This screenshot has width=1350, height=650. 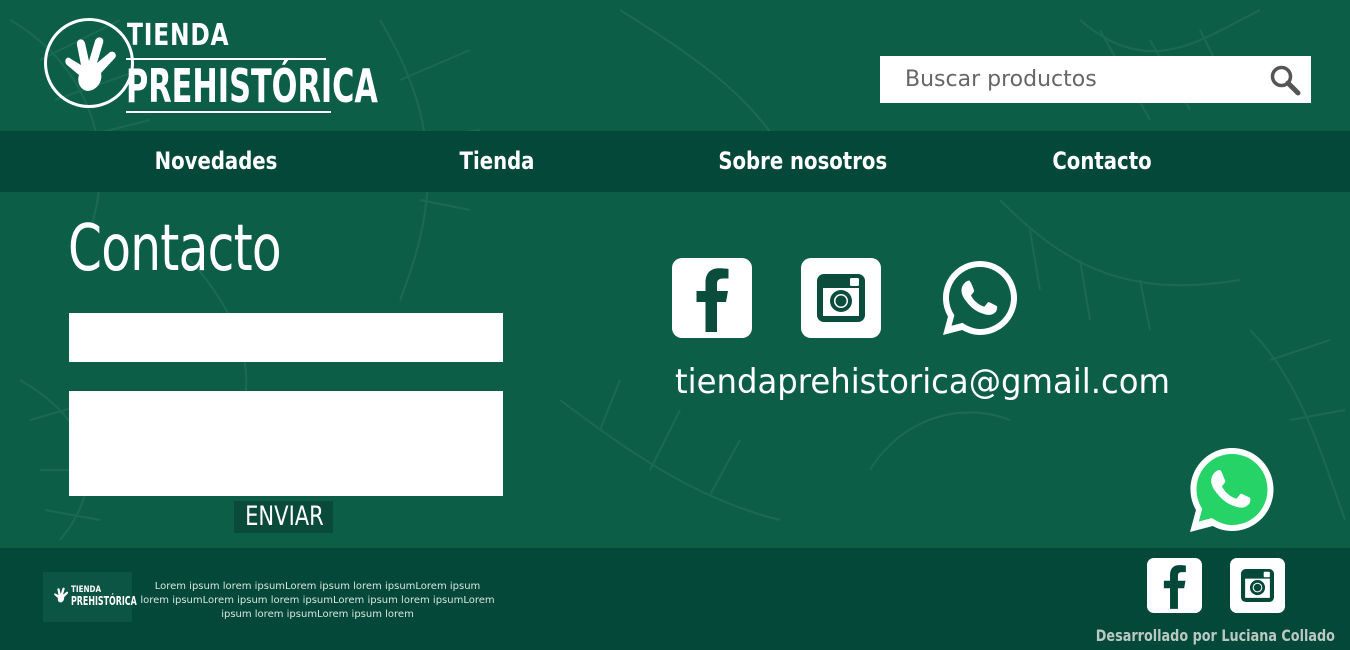 I want to click on page-title: Contacto, so click(x=175, y=249).